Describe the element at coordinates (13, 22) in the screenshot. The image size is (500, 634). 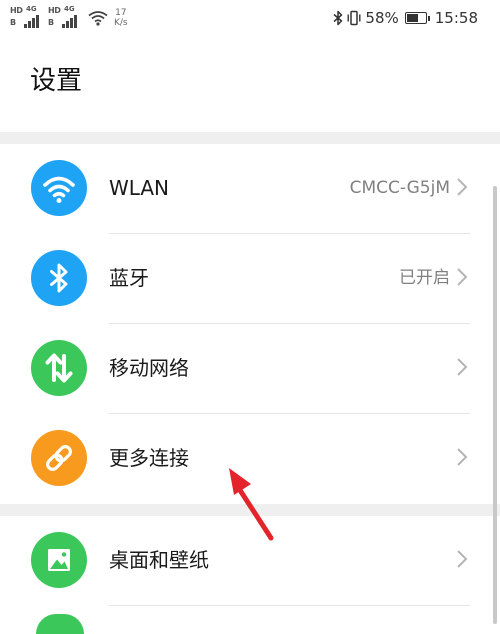
I see `sim1-b-label: B` at that location.